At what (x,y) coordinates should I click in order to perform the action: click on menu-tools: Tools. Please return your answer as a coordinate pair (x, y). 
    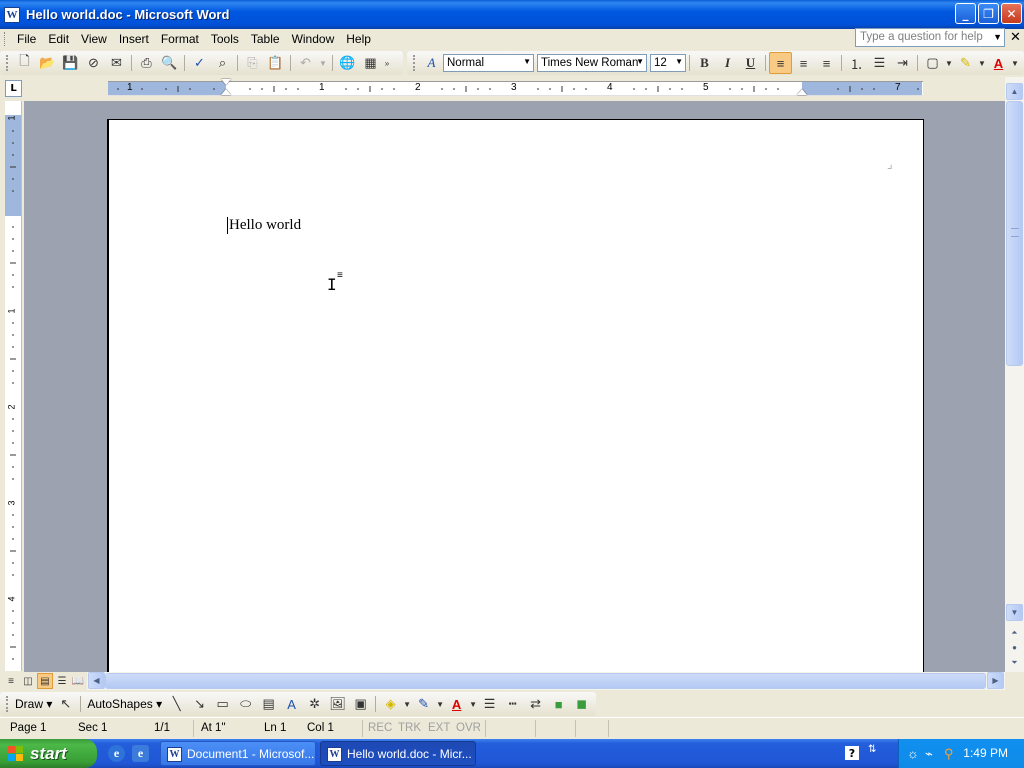
    Looking at the image, I should click on (225, 39).